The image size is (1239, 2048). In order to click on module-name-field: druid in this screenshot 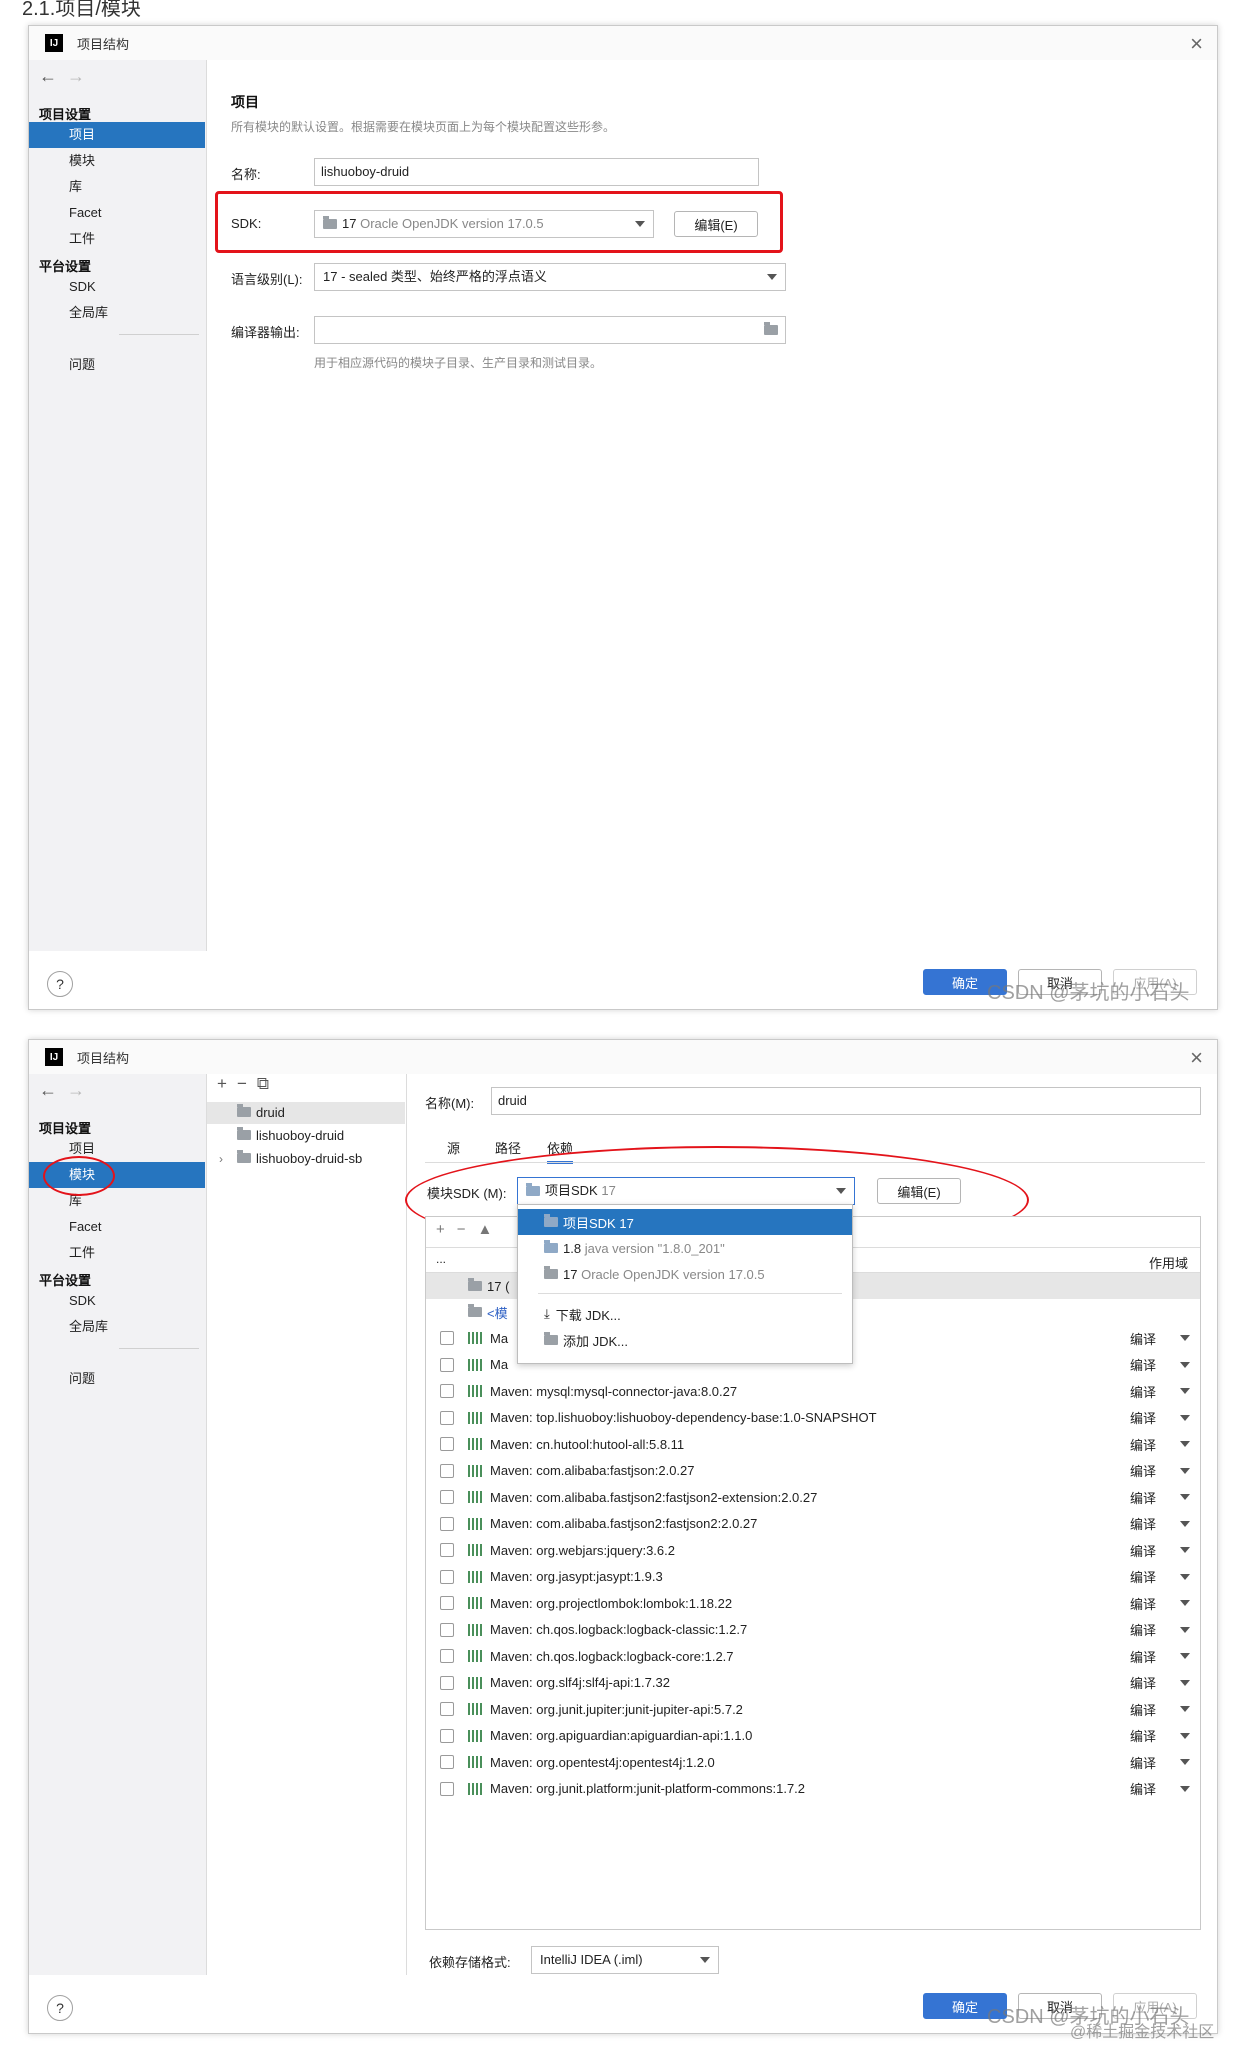, I will do `click(846, 1101)`.